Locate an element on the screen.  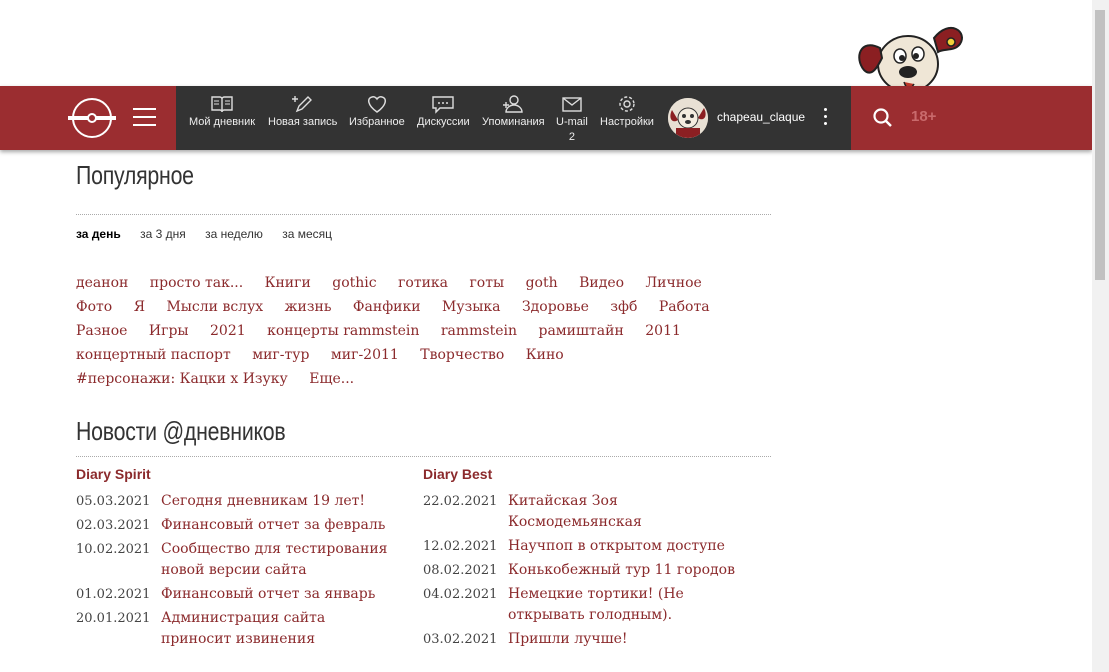
news-heading-spirit: Diary Spirit is located at coordinates (236, 474).